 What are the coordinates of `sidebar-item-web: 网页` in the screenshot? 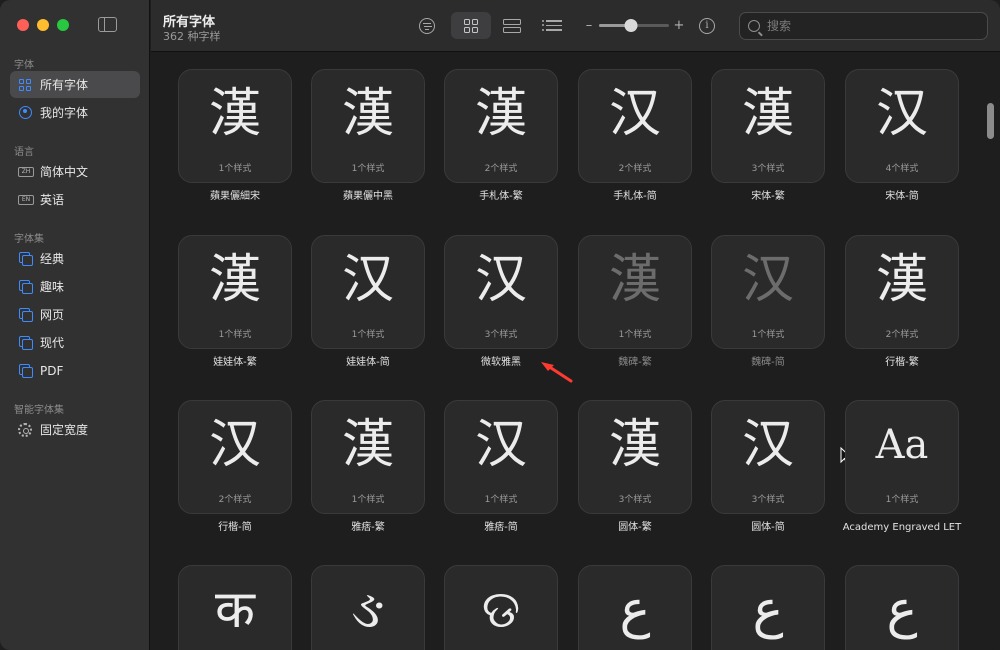 It's located at (75, 314).